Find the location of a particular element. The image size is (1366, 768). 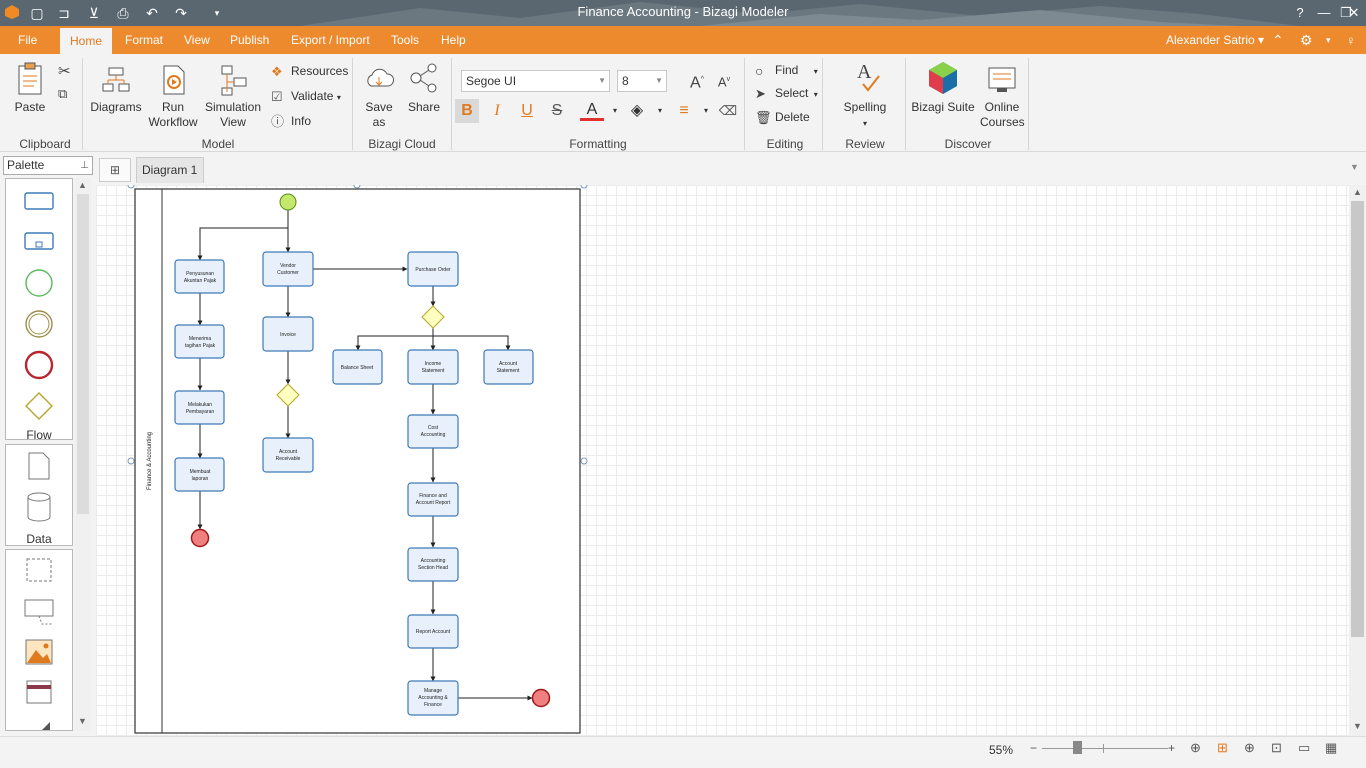

tab-home: Home is located at coordinates (86, 41).